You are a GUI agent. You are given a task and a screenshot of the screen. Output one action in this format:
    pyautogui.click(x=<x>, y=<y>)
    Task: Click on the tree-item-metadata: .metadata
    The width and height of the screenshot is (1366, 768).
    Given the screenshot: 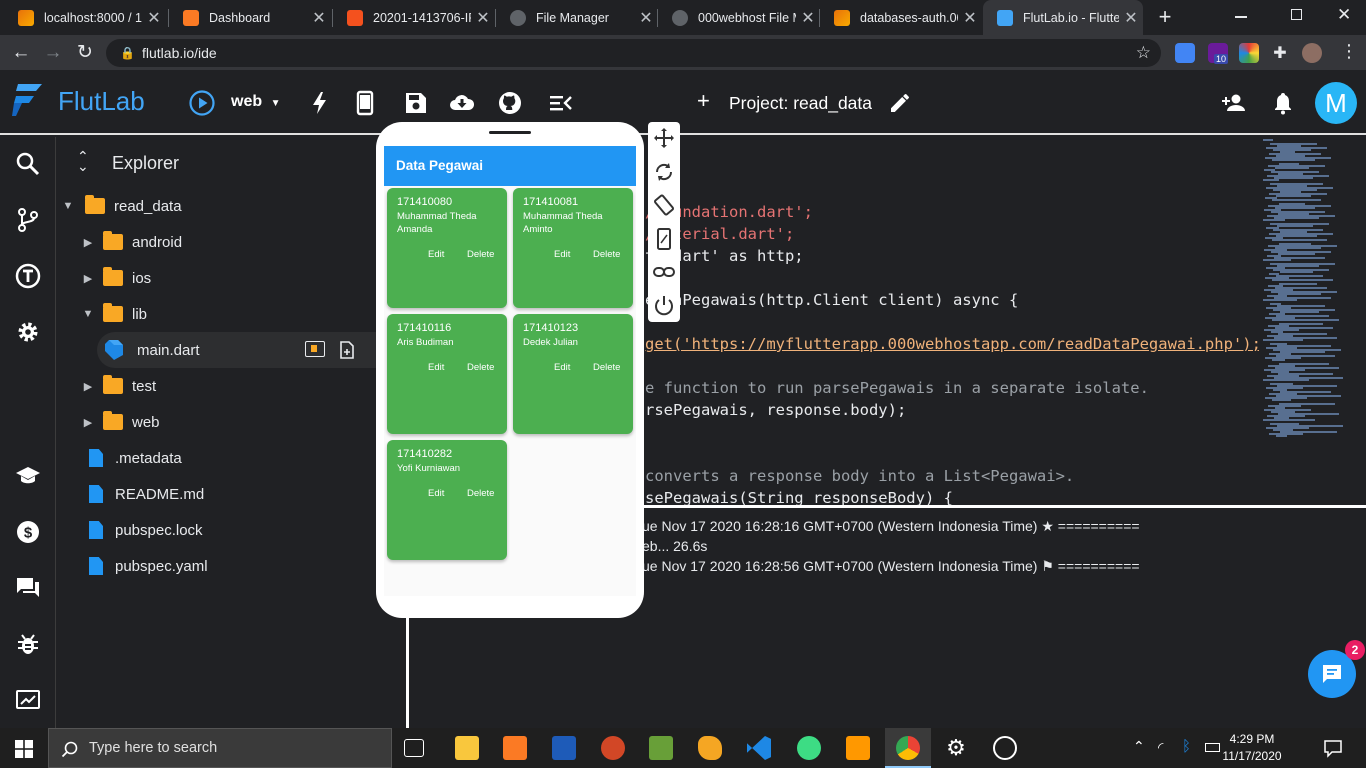 What is the action you would take?
    pyautogui.click(x=232, y=458)
    